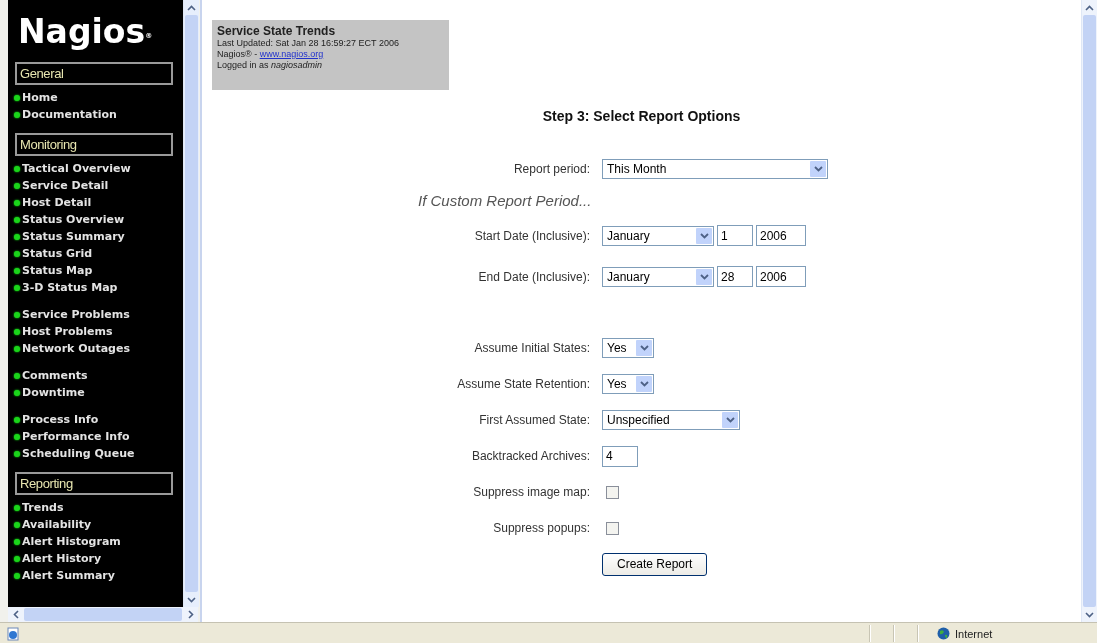 The width and height of the screenshot is (1097, 643). What do you see at coordinates (98, 270) in the screenshot?
I see `sidebar-link: Status Map` at bounding box center [98, 270].